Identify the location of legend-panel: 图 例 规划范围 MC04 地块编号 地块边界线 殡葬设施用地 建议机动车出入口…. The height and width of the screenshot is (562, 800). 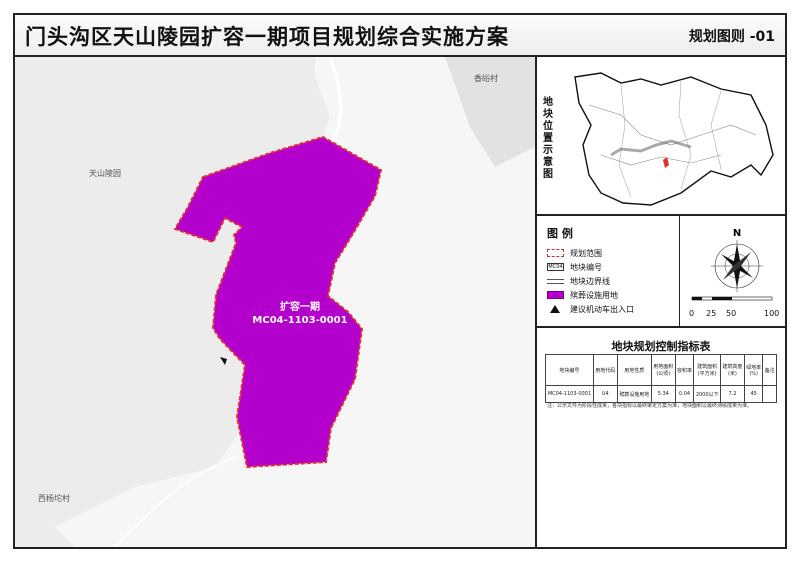
(661, 272).